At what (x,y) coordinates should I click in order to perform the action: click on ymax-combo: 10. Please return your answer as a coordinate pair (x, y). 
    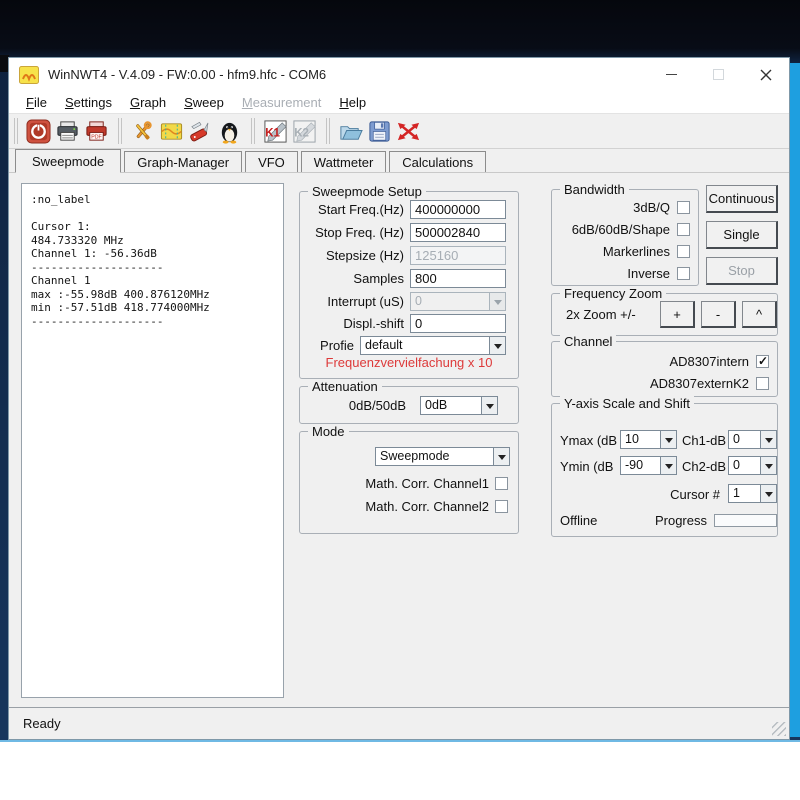
    Looking at the image, I should click on (648, 439).